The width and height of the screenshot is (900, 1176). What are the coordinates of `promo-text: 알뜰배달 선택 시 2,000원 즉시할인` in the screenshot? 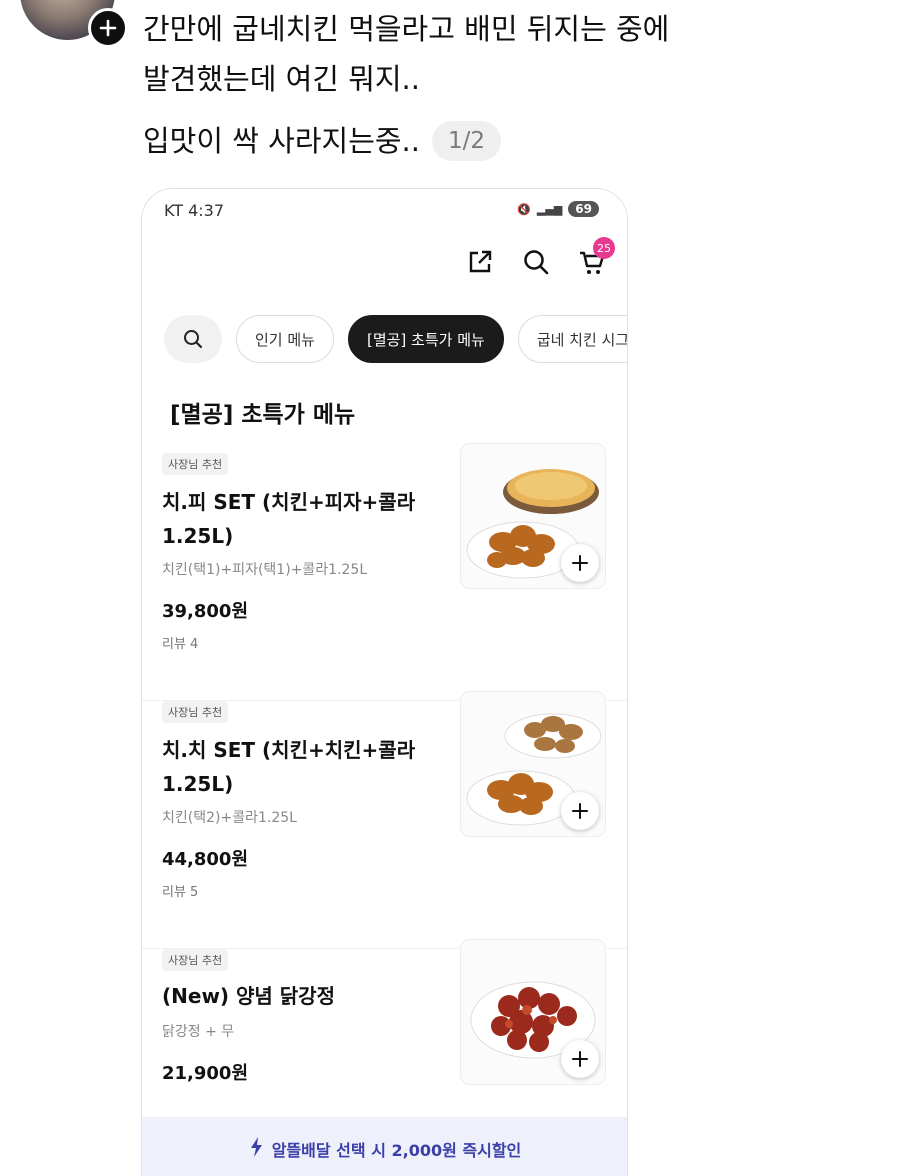 It's located at (396, 1150).